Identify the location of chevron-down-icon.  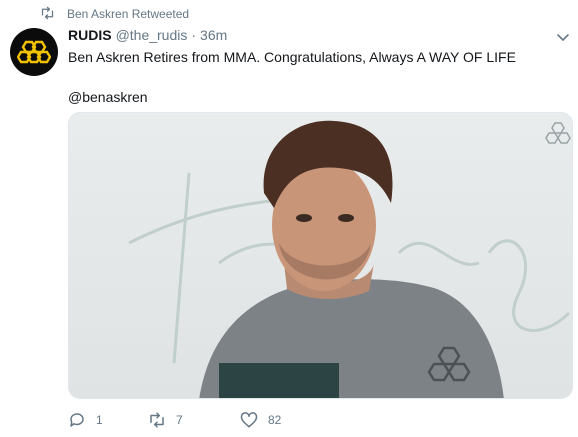
(563, 37).